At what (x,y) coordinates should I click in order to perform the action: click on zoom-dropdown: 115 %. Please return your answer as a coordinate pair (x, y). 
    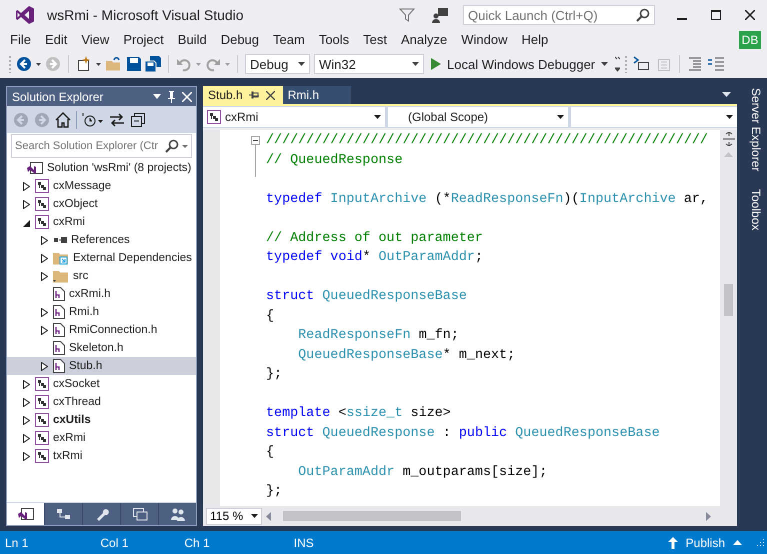
    Looking at the image, I should click on (234, 516).